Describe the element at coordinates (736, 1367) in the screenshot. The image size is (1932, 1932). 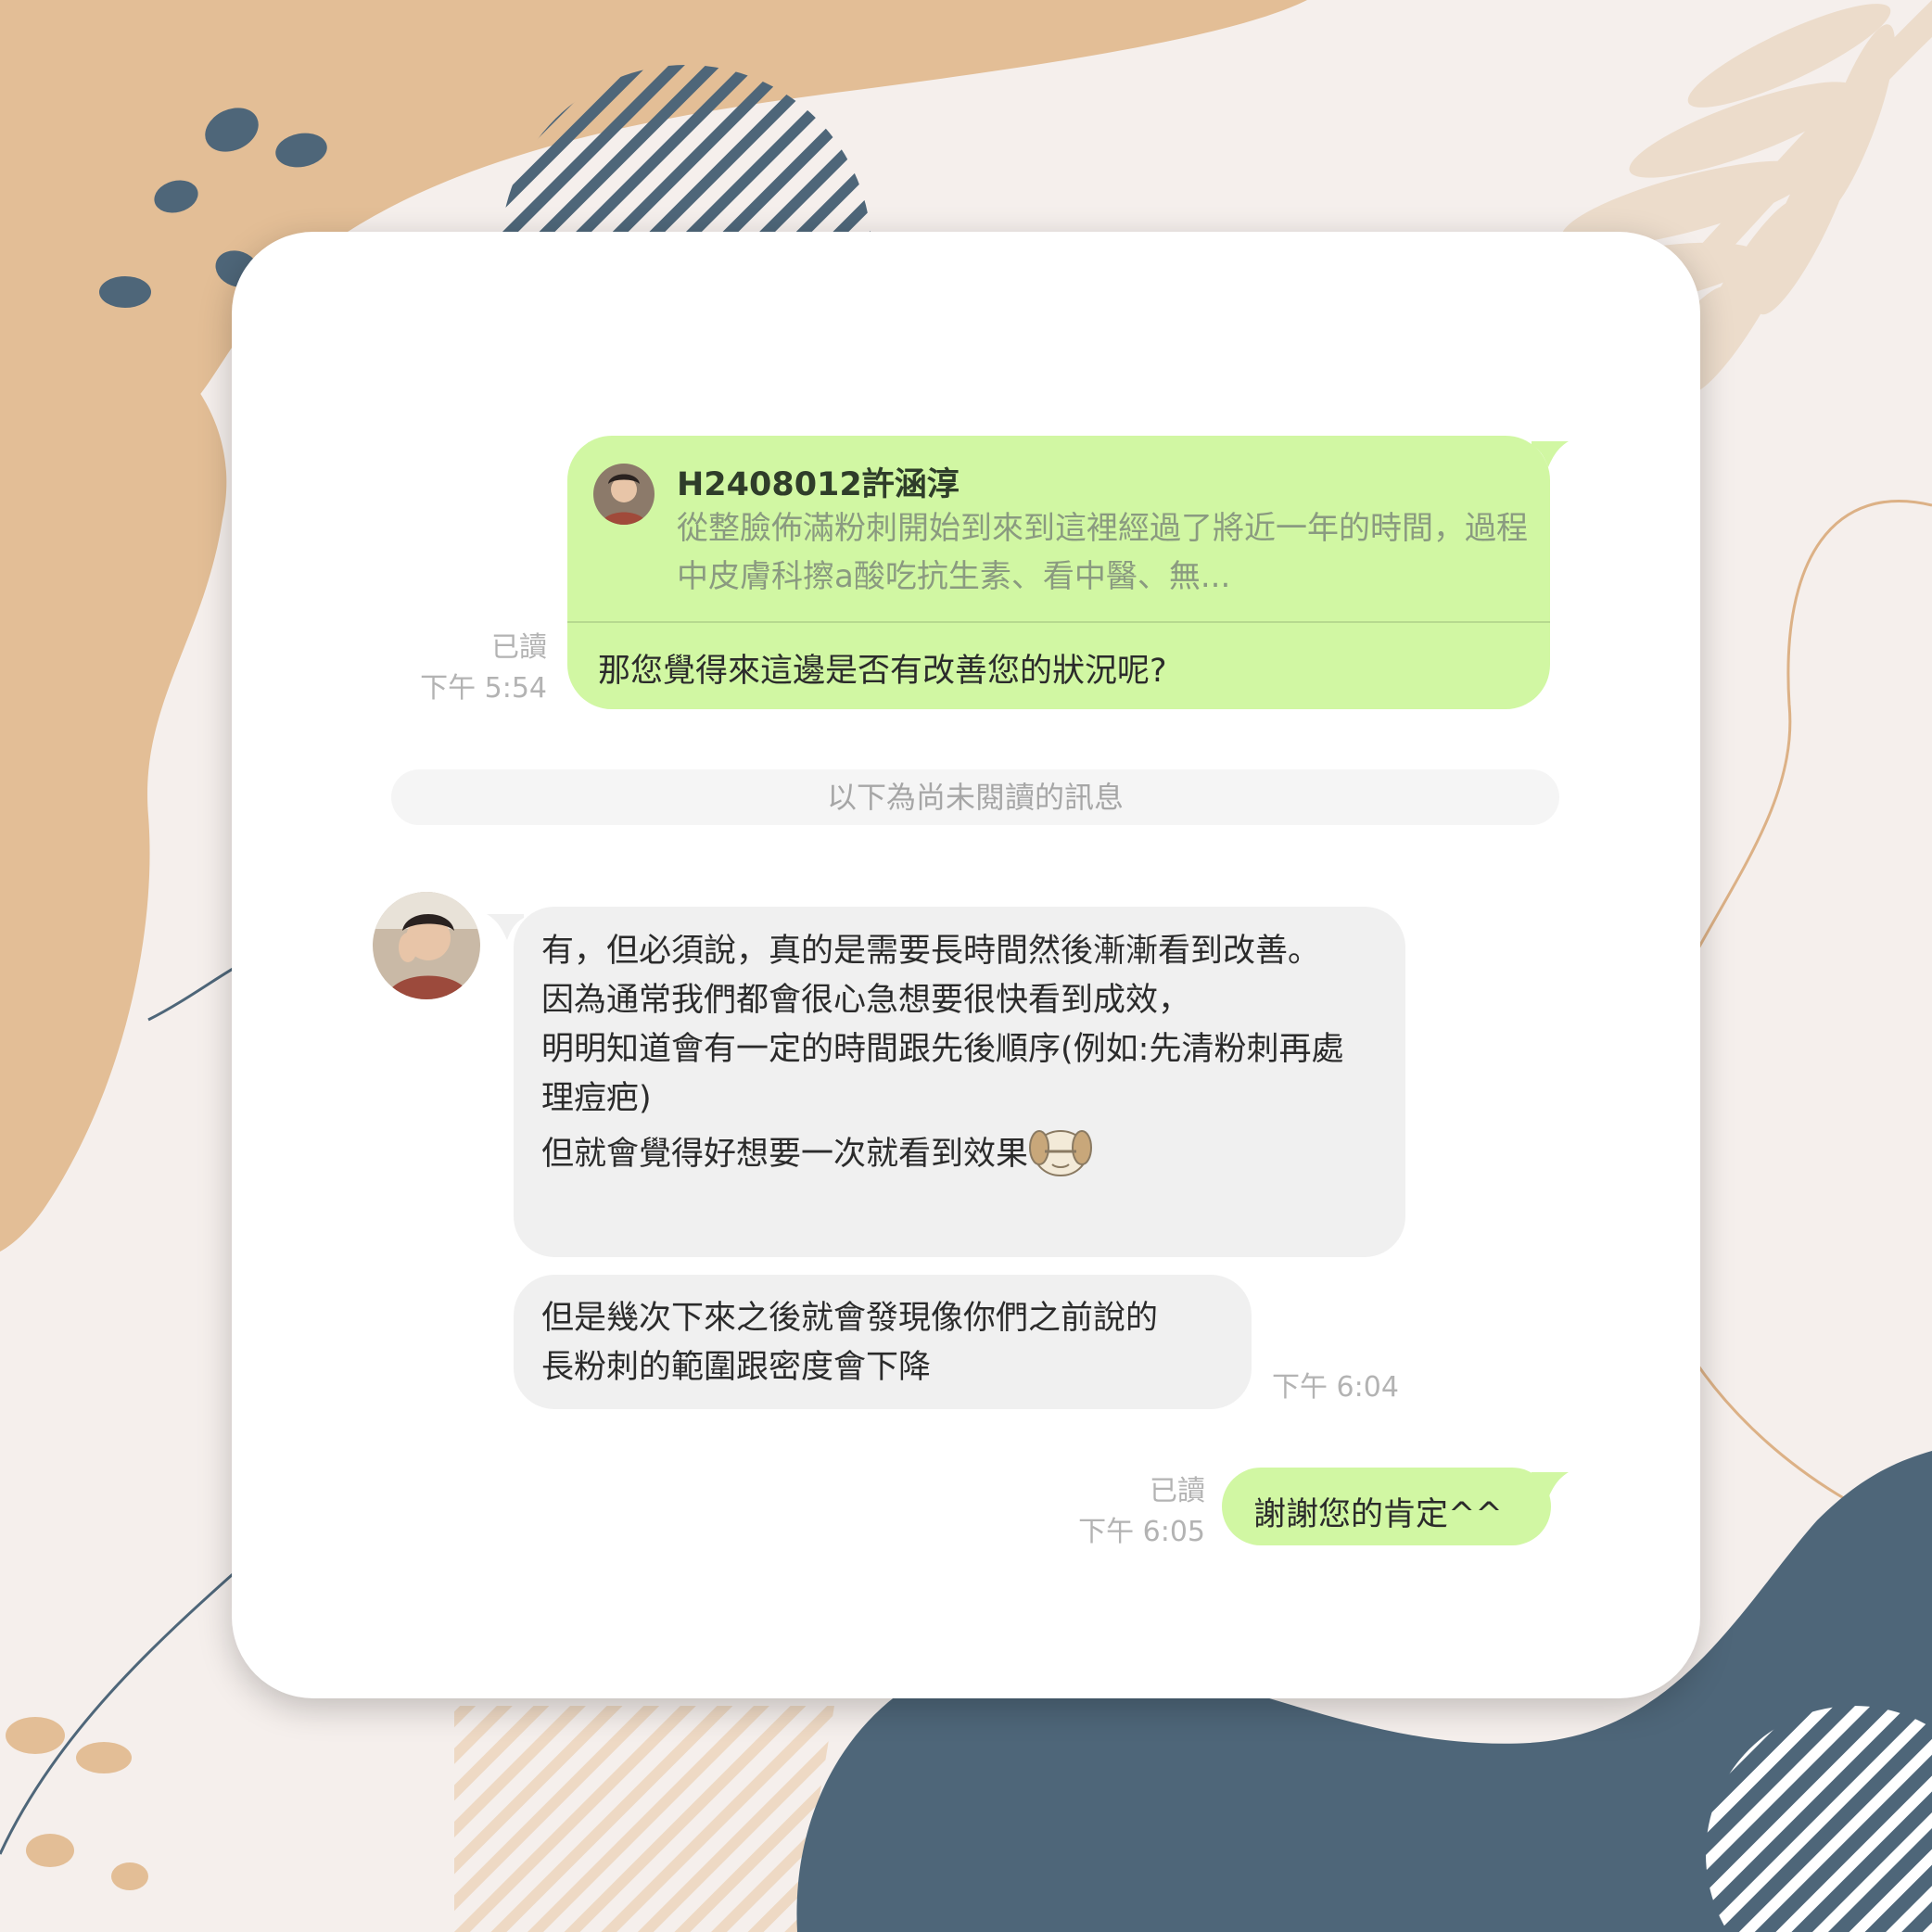
I see `message-line: 長粉刺的範圍跟密度會下降` at that location.